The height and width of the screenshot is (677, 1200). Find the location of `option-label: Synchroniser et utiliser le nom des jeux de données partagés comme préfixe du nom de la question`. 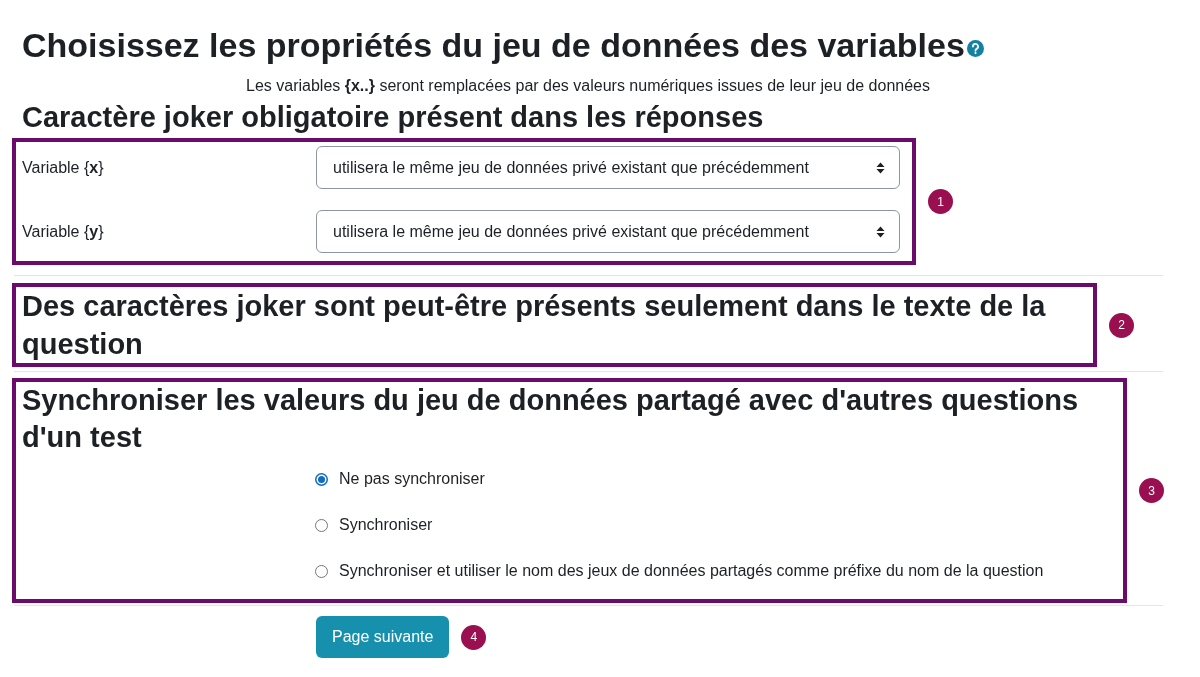

option-label: Synchroniser et utiliser le nom des jeux de données partagés comme préfixe du nom de la question is located at coordinates (691, 571).